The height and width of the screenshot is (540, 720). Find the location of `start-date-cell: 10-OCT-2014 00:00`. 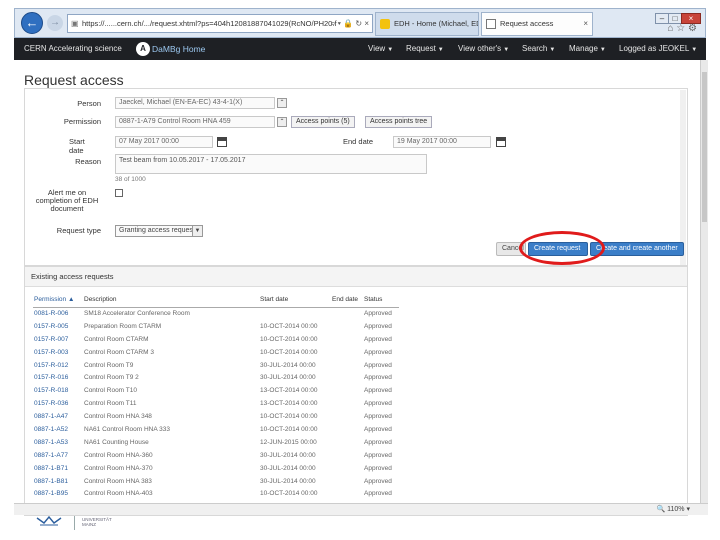

start-date-cell: 10-OCT-2014 00:00 is located at coordinates (289, 339).